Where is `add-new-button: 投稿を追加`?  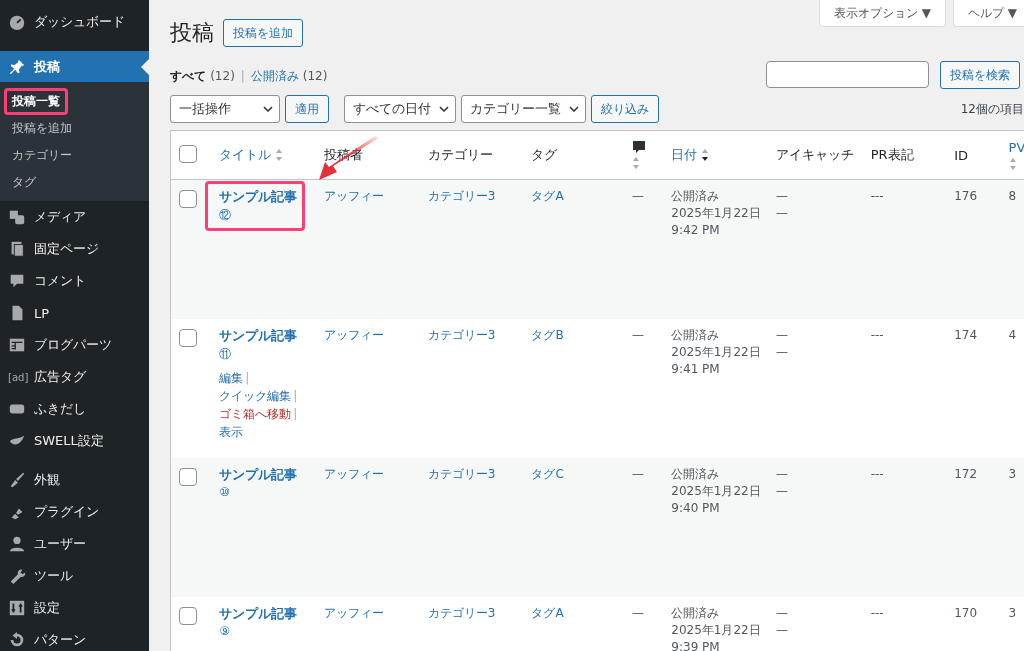
add-new-button: 投稿を追加 is located at coordinates (263, 33).